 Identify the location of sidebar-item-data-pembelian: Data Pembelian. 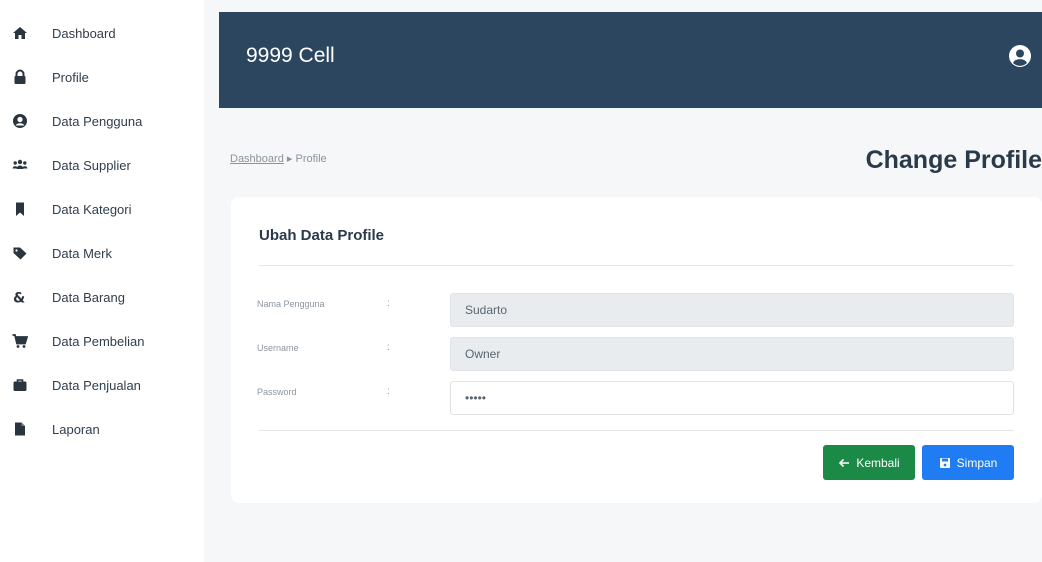
(102, 341).